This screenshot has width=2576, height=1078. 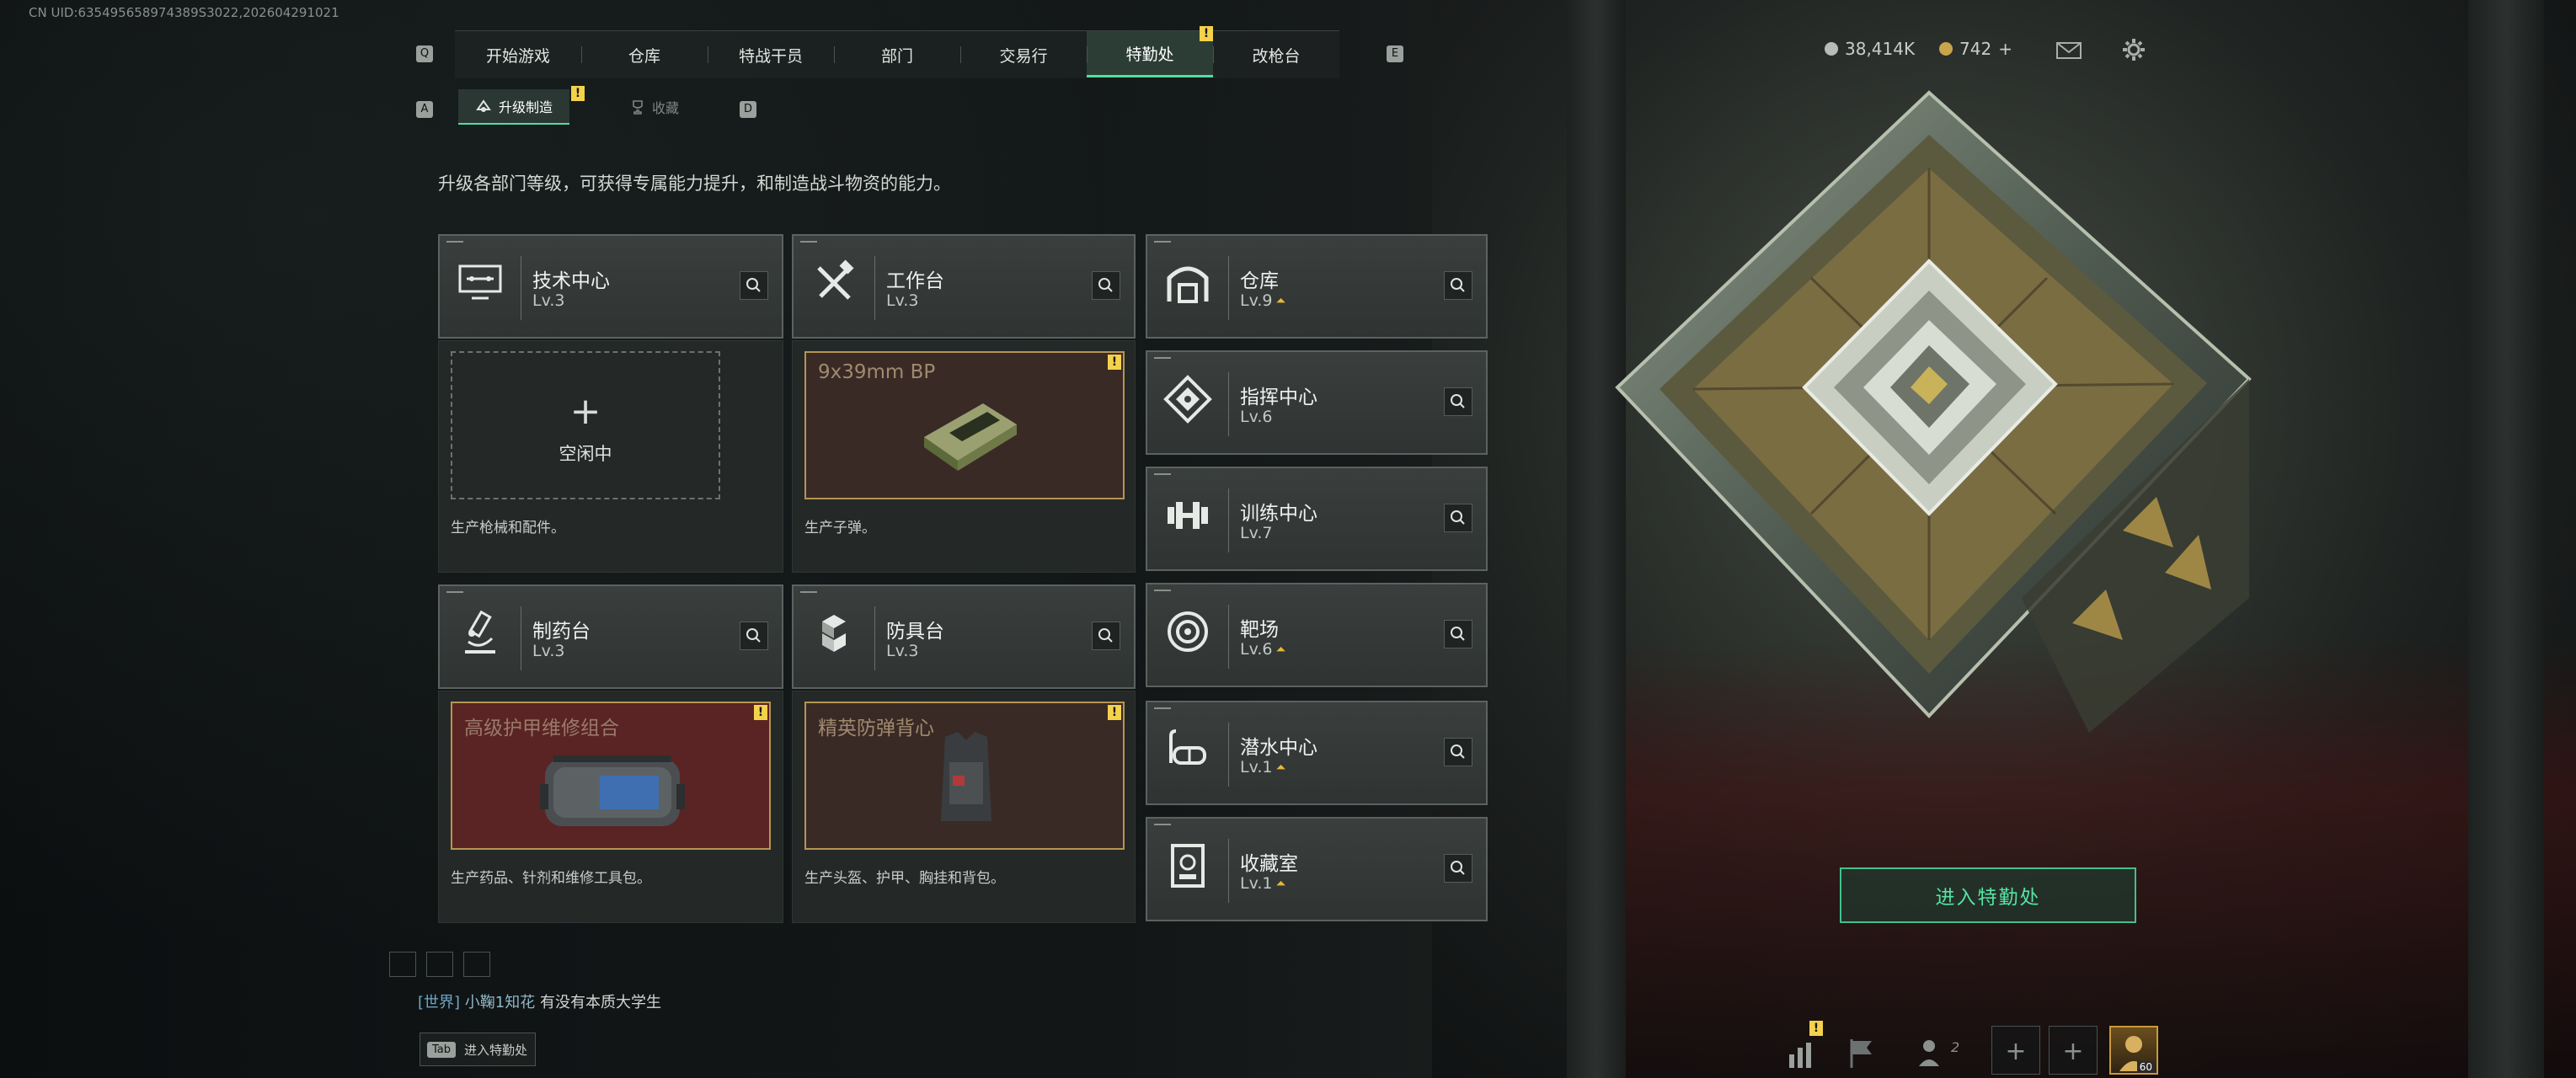 I want to click on tab-label: 开始游戏, so click(x=517, y=56).